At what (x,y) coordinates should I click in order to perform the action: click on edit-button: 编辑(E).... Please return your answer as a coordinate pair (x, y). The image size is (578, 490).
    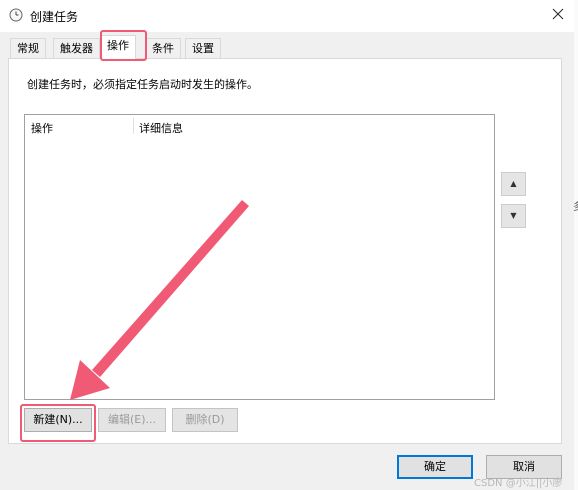
    Looking at the image, I should click on (132, 420).